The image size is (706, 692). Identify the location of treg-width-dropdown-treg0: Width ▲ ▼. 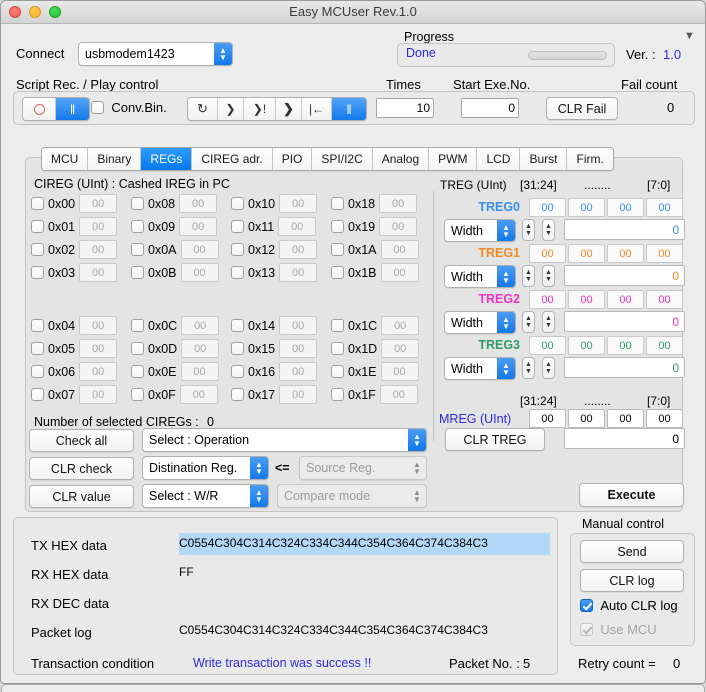
(480, 230).